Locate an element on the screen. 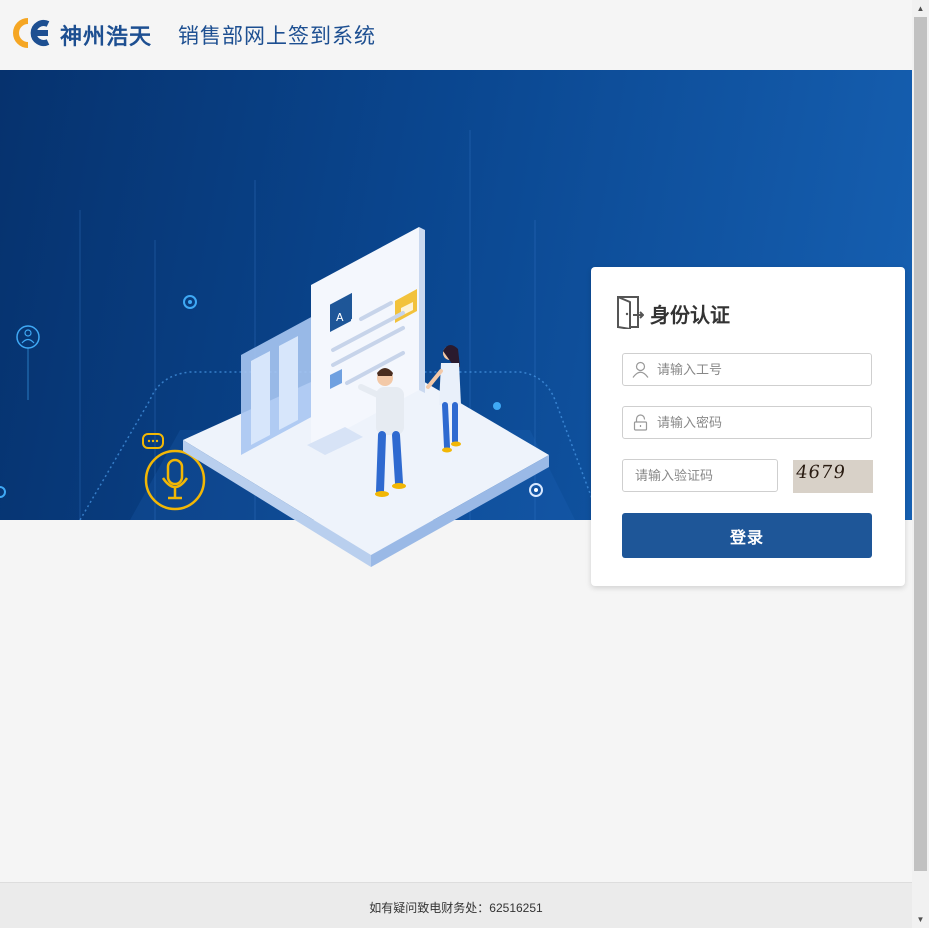 The height and width of the screenshot is (928, 929). scroll-down-arrow-icon: ▼ is located at coordinates (920, 919).